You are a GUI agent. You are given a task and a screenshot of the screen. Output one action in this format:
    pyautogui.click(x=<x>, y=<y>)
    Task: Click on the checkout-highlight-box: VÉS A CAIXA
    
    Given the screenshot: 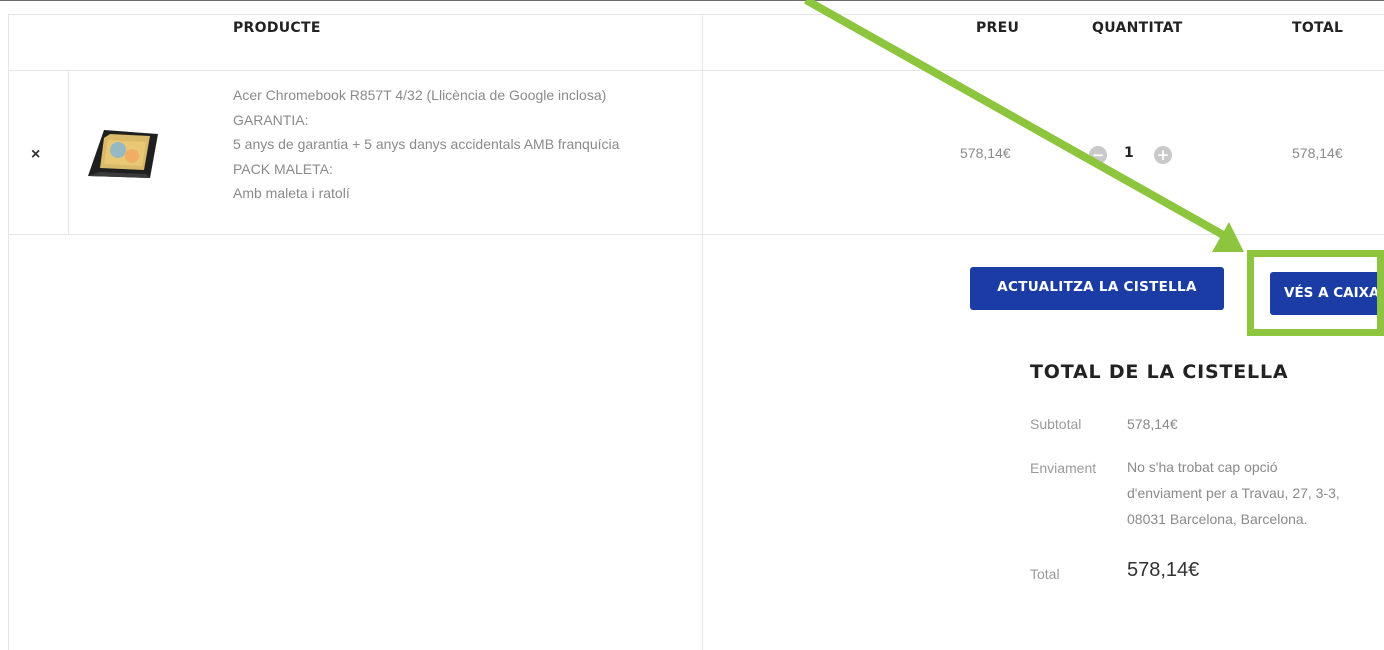 What is the action you would take?
    pyautogui.click(x=1315, y=293)
    